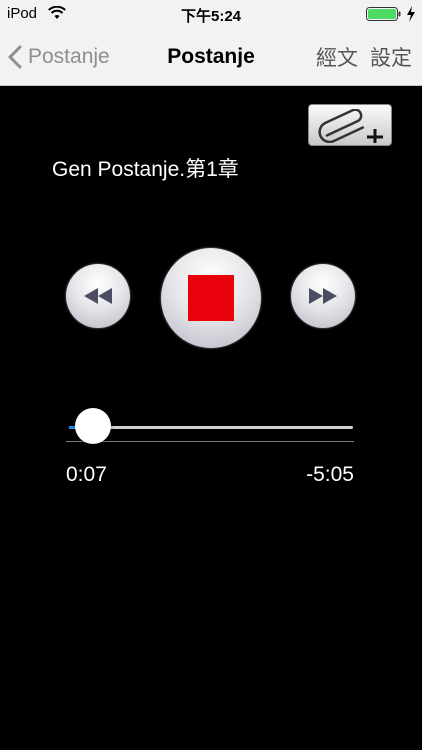  Describe the element at coordinates (330, 474) in the screenshot. I see `remaining-time: -5:05` at that location.